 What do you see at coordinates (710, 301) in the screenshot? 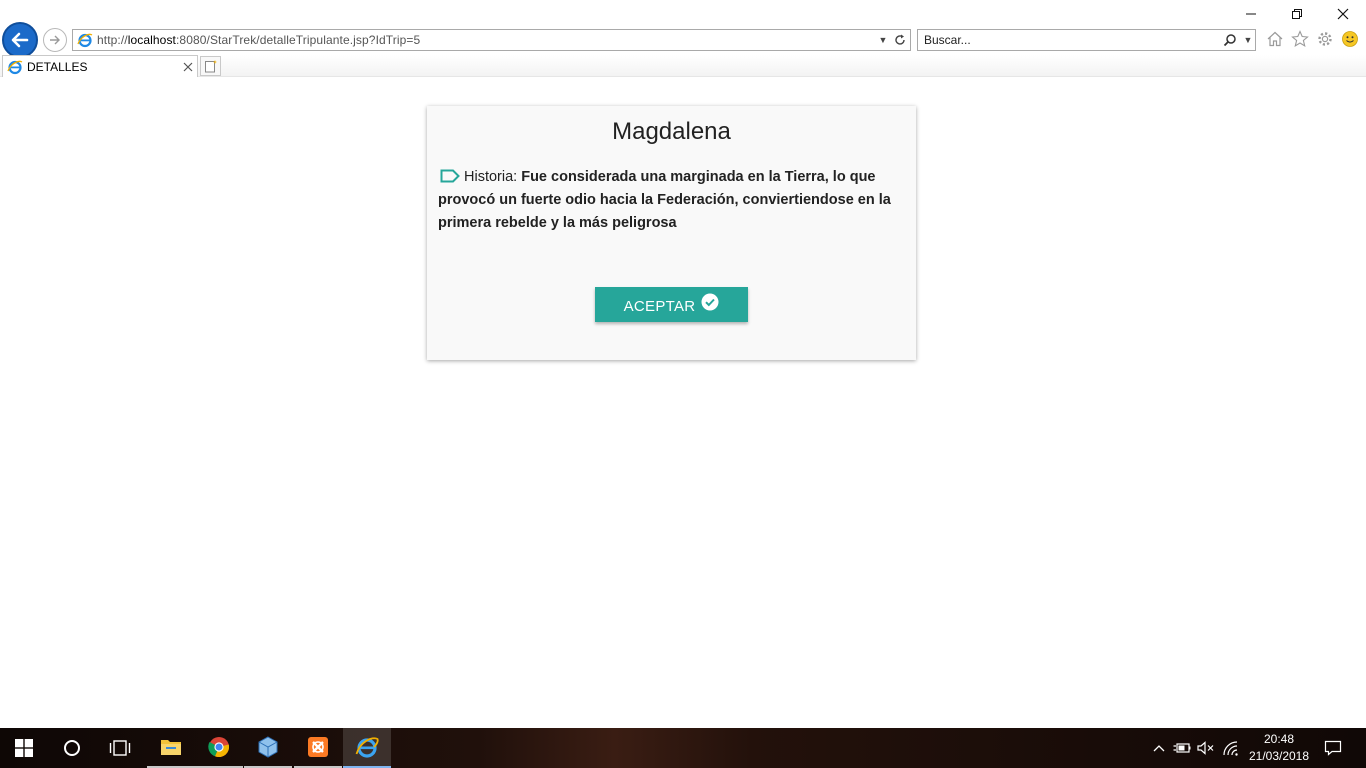
I see `check-circle-icon` at bounding box center [710, 301].